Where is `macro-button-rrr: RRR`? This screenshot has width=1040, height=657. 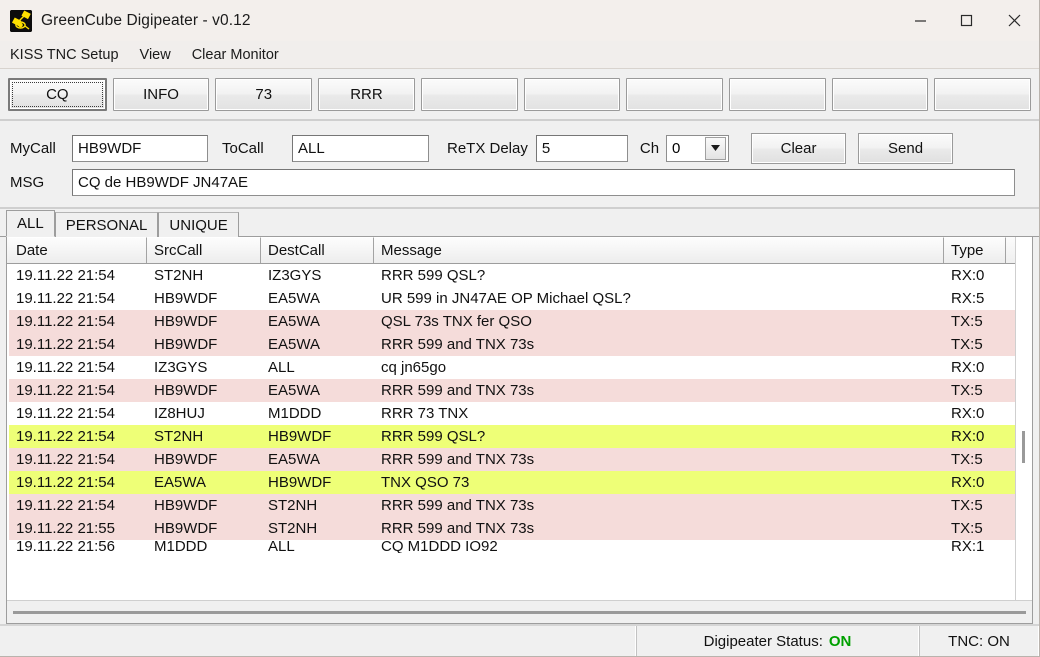
macro-button-rrr: RRR is located at coordinates (366, 94).